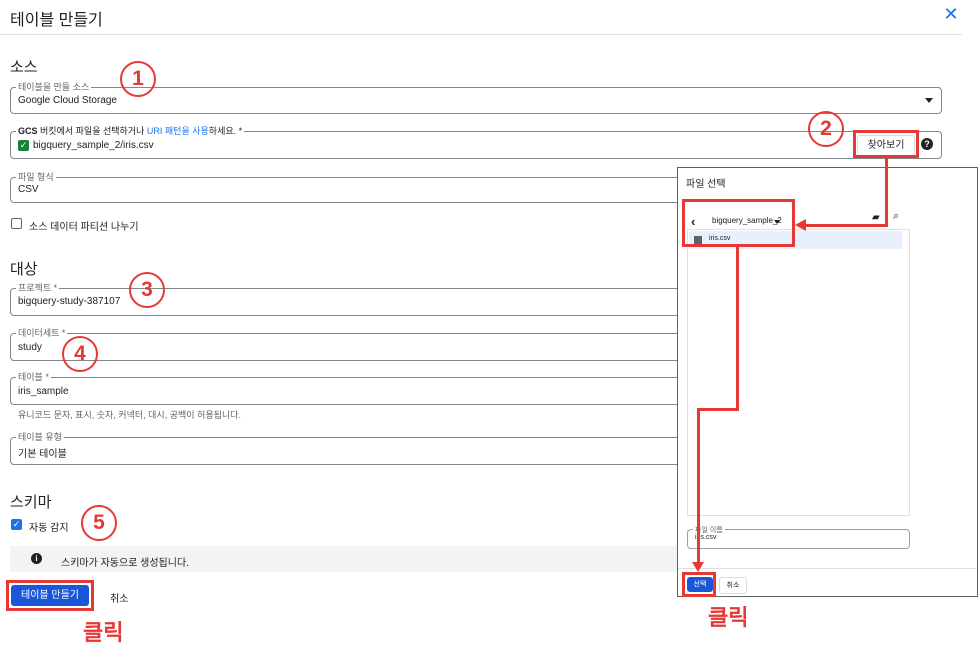 Image resolution: width=978 pixels, height=647 pixels. Describe the element at coordinates (43, 391) in the screenshot. I see `table-name-value: iris_sample` at that location.